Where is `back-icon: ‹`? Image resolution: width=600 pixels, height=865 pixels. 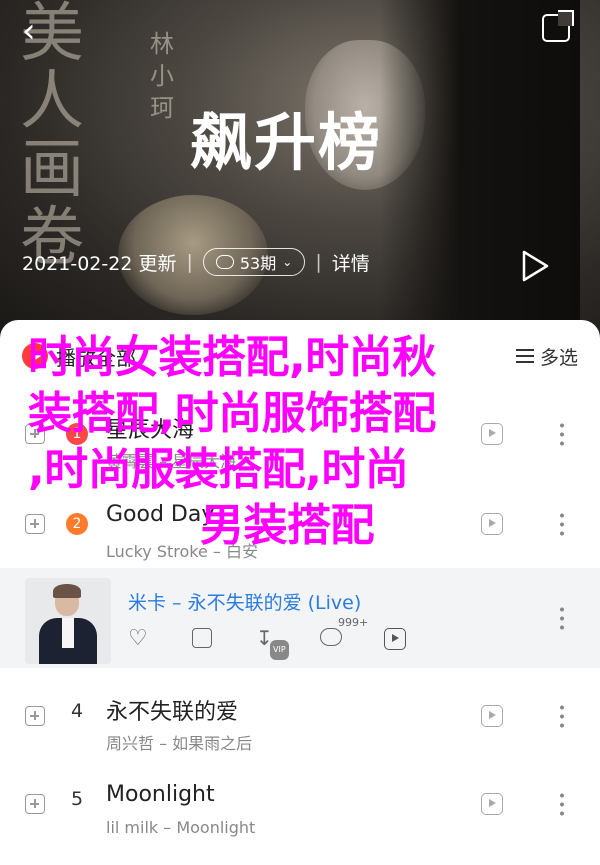 back-icon: ‹ is located at coordinates (29, 31).